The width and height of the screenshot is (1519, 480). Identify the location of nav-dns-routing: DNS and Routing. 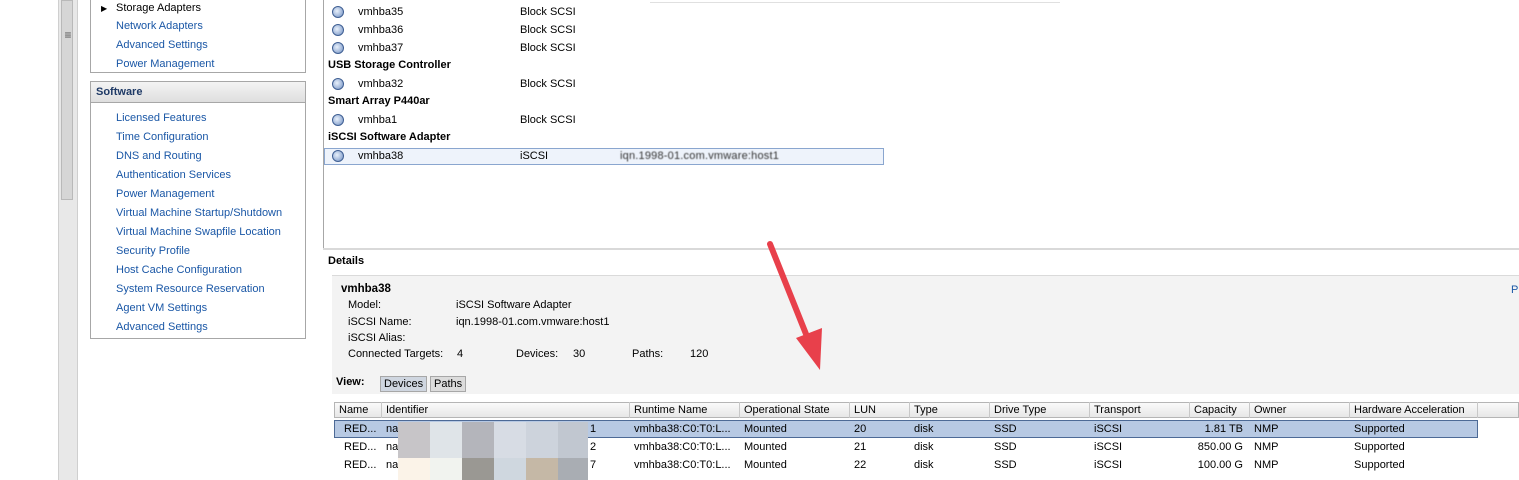
(159, 156).